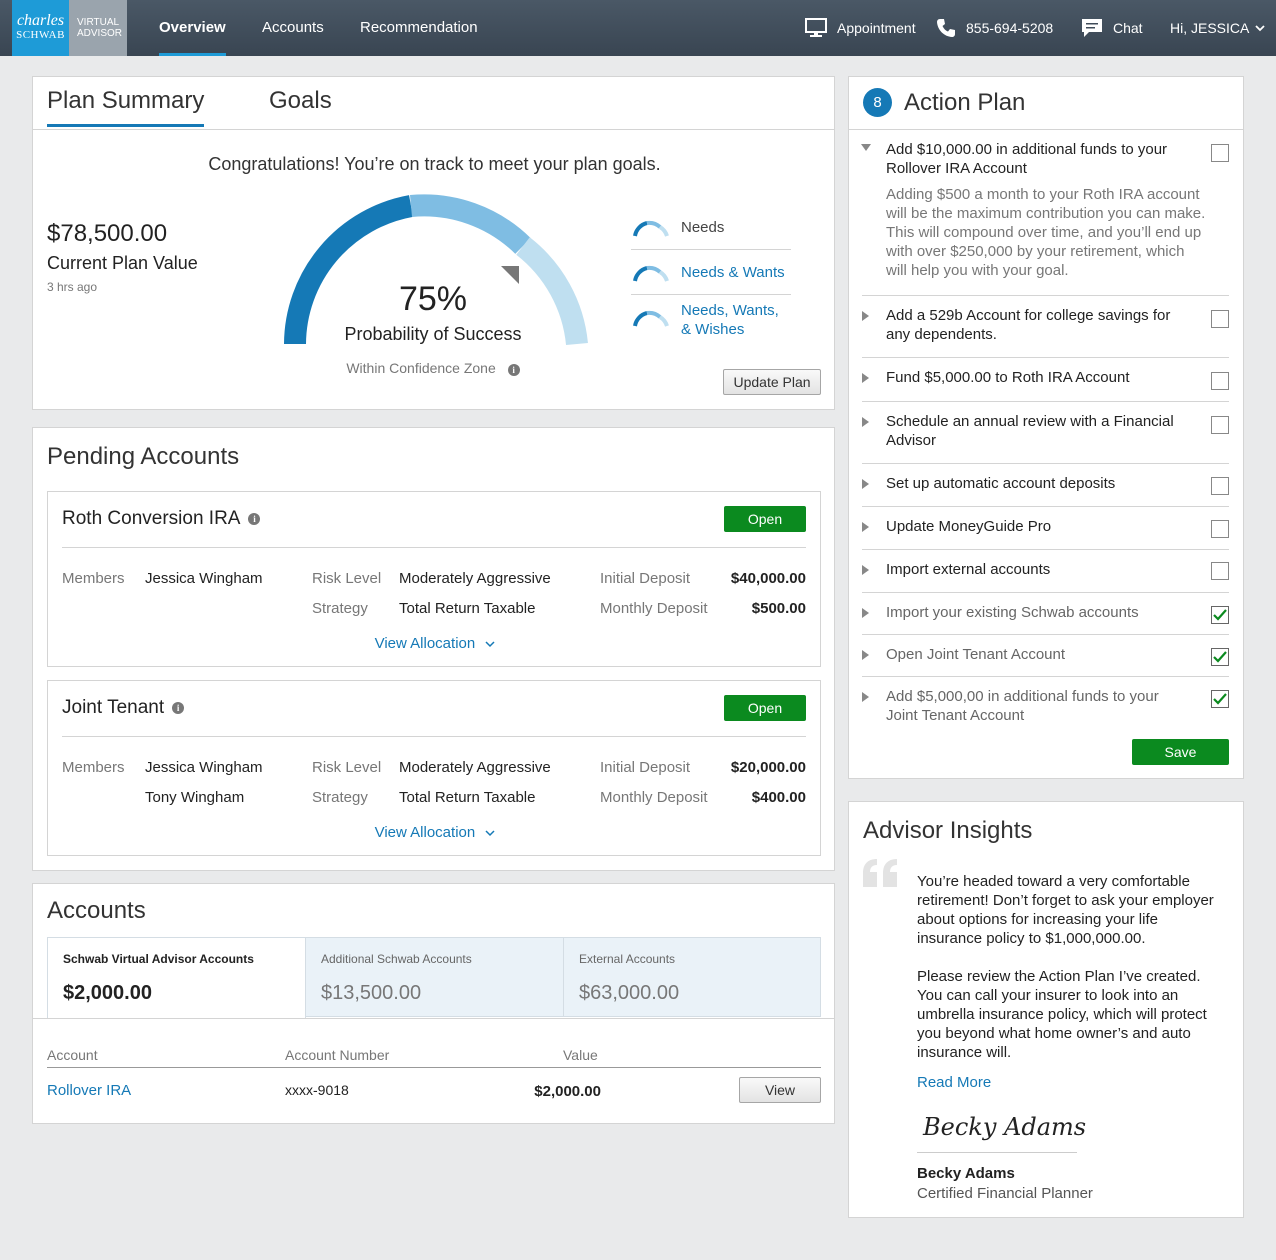 Image resolution: width=1276 pixels, height=1260 pixels. I want to click on action-item: Open Joint Tenant Account, so click(1045, 656).